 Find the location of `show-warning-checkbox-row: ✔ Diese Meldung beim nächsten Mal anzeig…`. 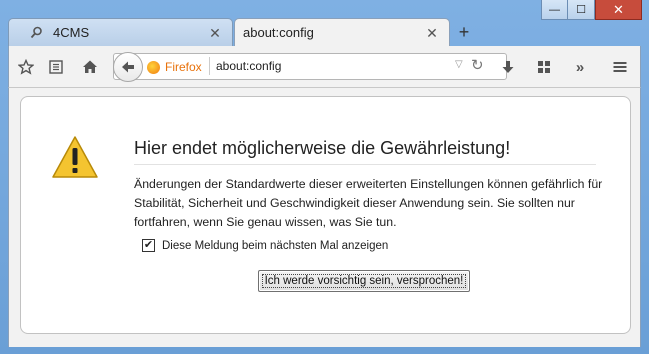

show-warning-checkbox-row: ✔ Diese Meldung beim nächsten Mal anzeig… is located at coordinates (265, 245).